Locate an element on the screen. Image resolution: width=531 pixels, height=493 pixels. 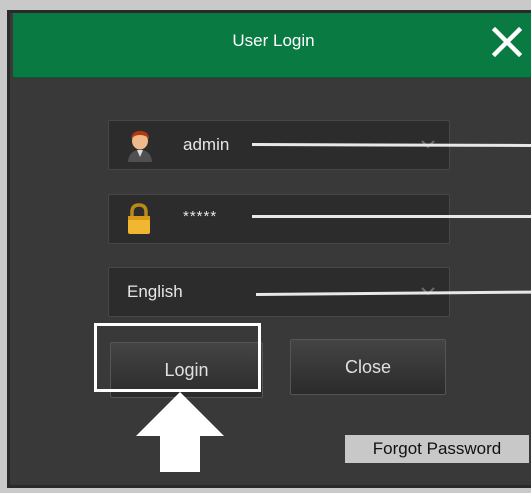
up-arrow-icon is located at coordinates (180, 432).